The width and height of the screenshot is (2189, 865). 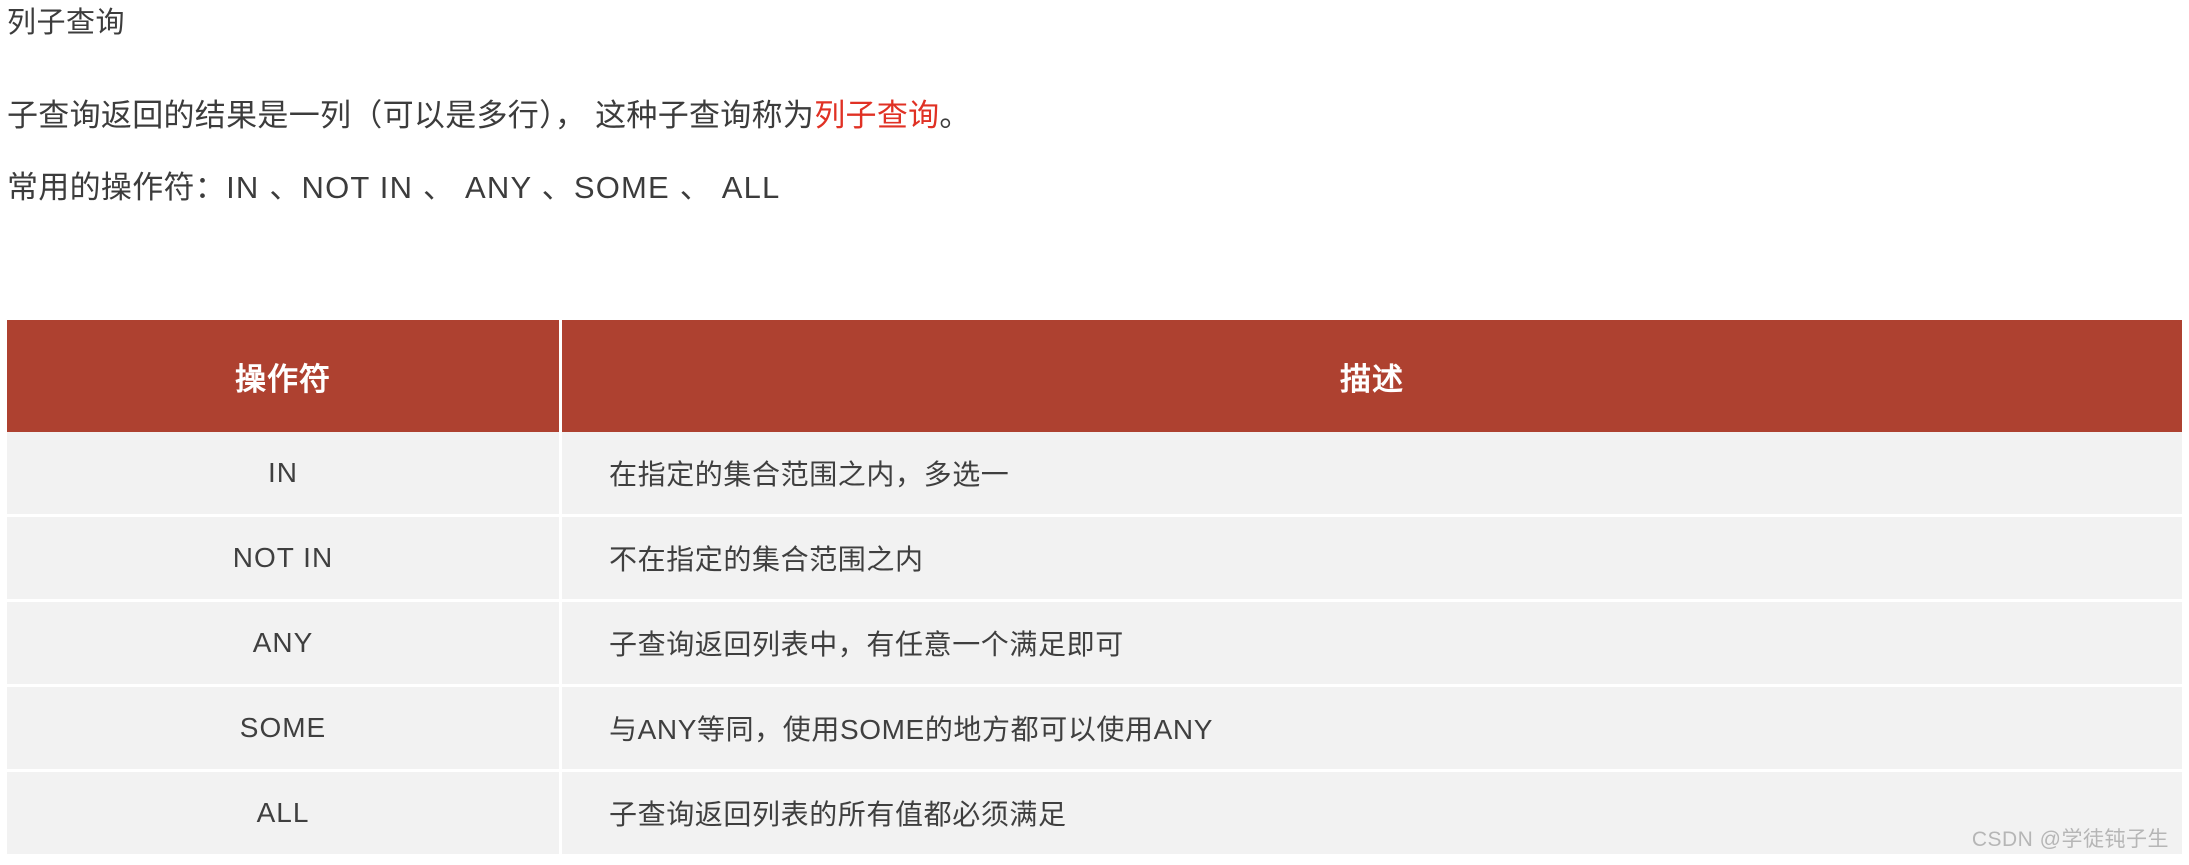 I want to click on operators-paragraph: 常用的操作符：IN 、NOT IN 、 ANY 、SOME 、 ALL, so click(x=394, y=188).